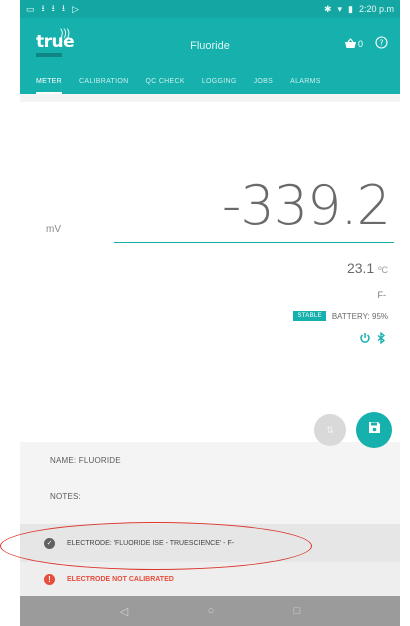  What do you see at coordinates (210, 496) in the screenshot?
I see `notes-field: NOTES:` at bounding box center [210, 496].